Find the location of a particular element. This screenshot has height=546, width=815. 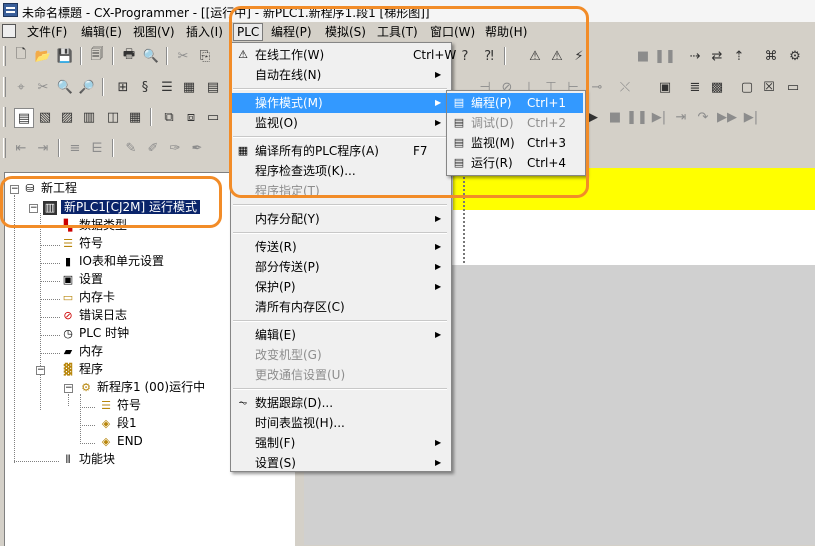

step-end-icon: ▶| is located at coordinates (751, 117).